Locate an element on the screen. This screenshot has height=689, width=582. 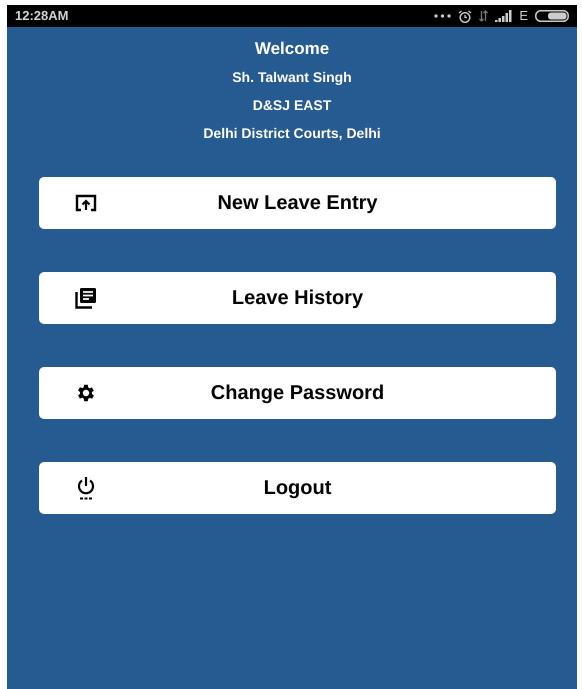
clock-time: 12:28AM is located at coordinates (41, 16).